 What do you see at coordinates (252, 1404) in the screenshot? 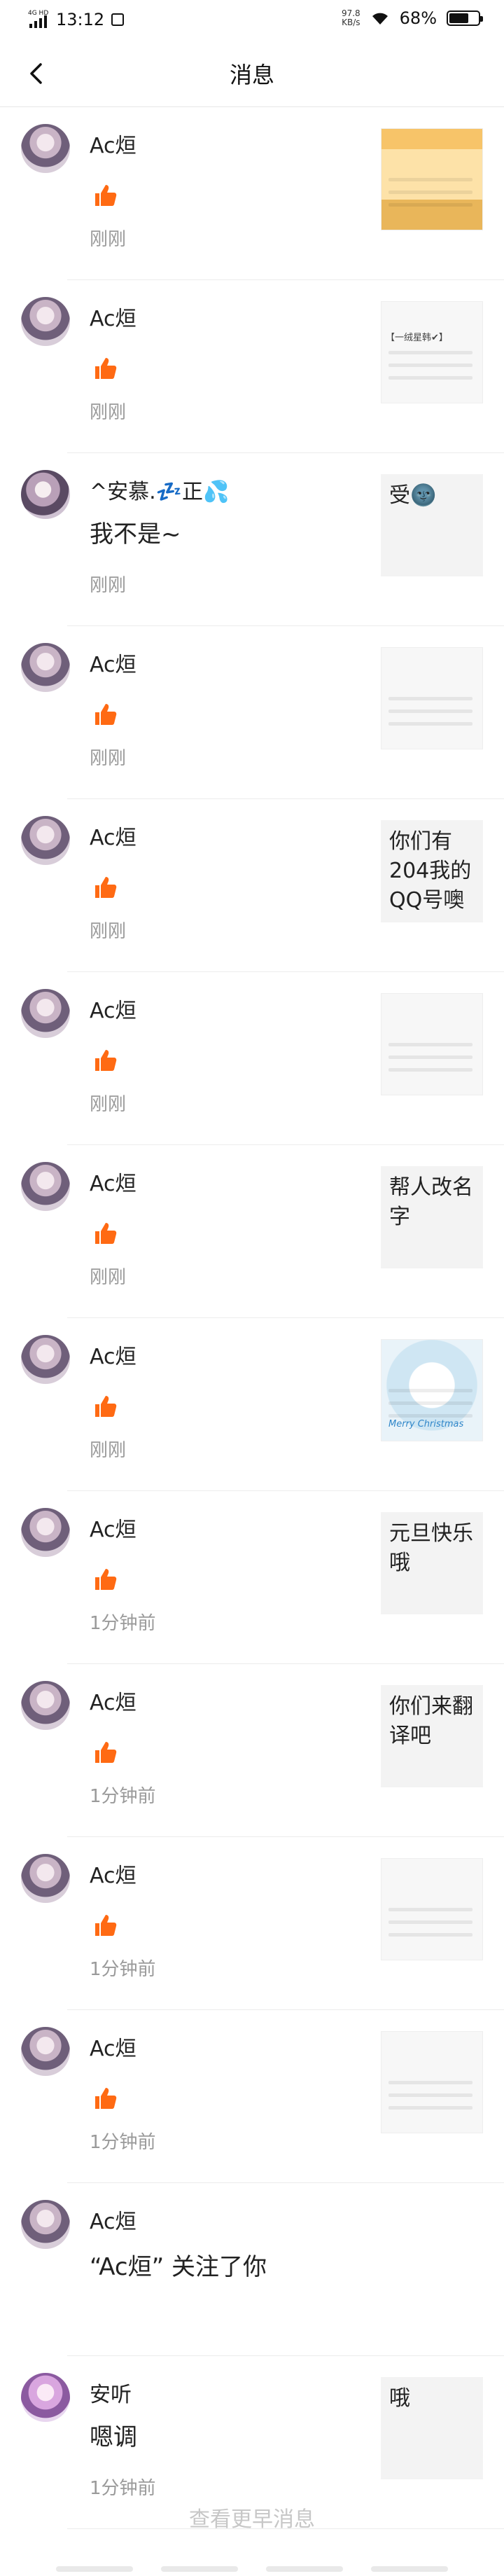
I see `message-item: Ac烜 刚刚 Merry Christmas` at bounding box center [252, 1404].